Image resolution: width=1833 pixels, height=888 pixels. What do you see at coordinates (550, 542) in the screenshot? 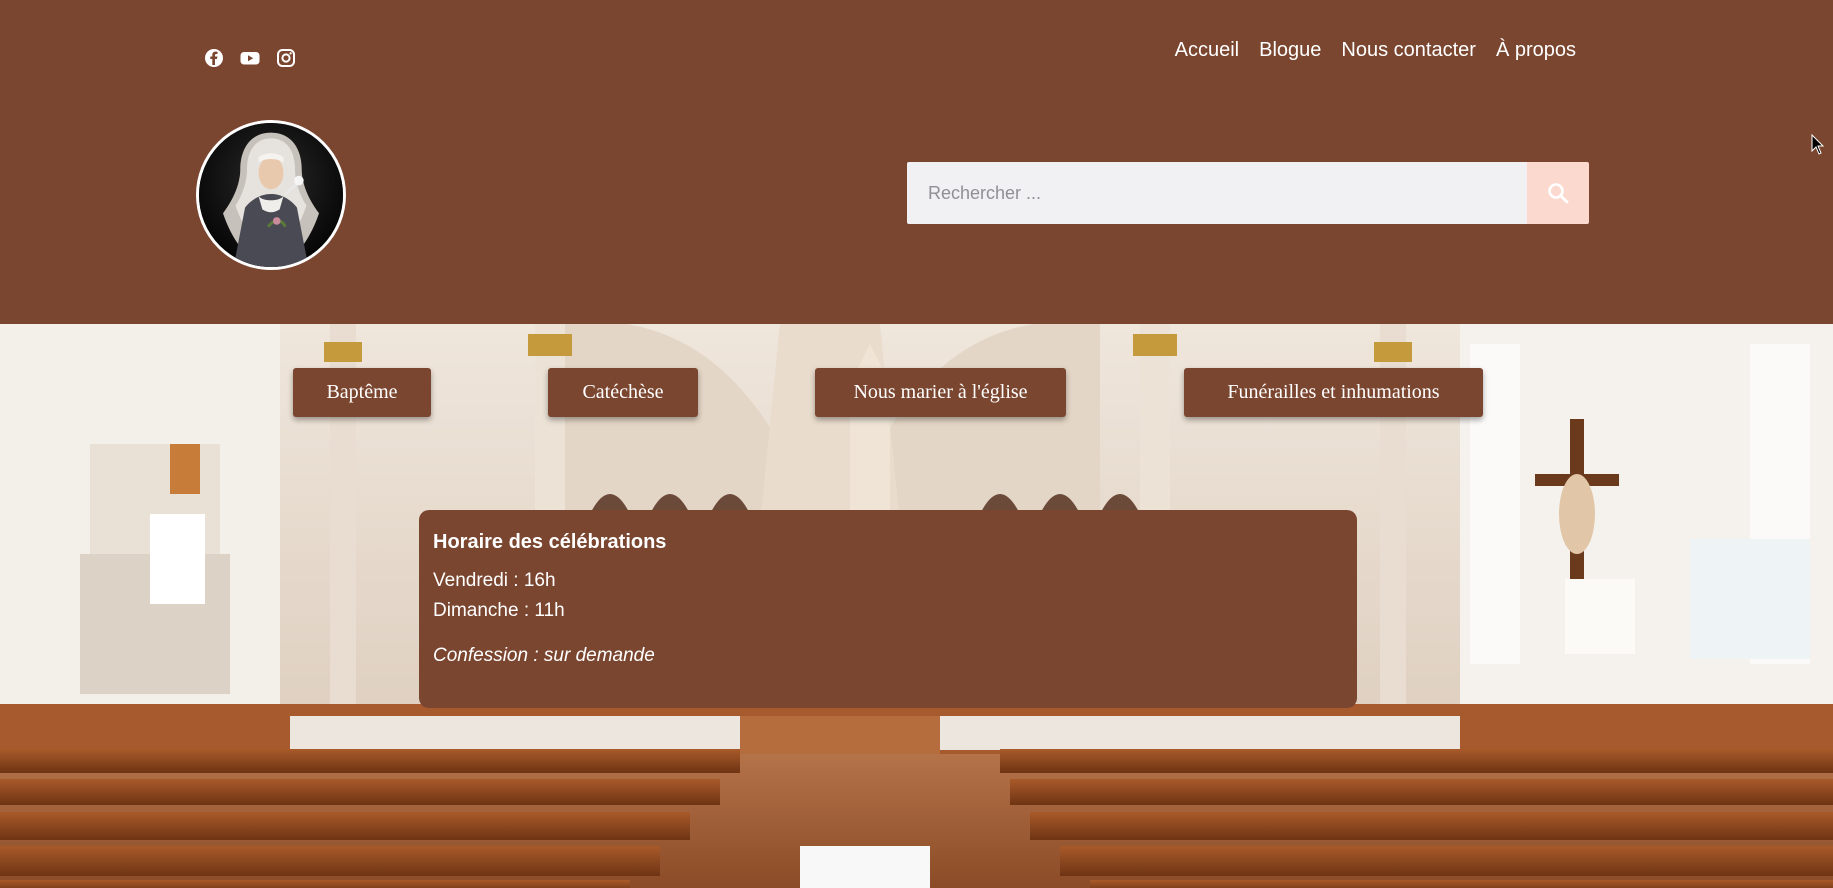
I see `schedule-title: Horaire des célébrations` at bounding box center [550, 542].